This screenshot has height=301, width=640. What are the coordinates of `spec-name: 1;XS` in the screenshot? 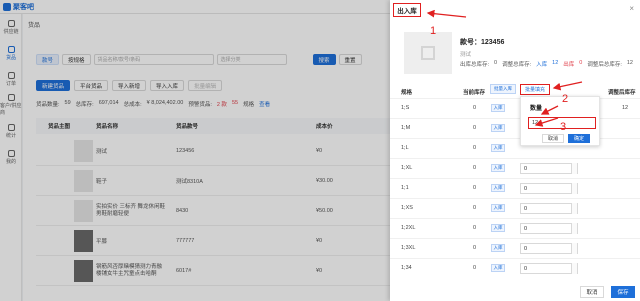 It's located at (407, 208).